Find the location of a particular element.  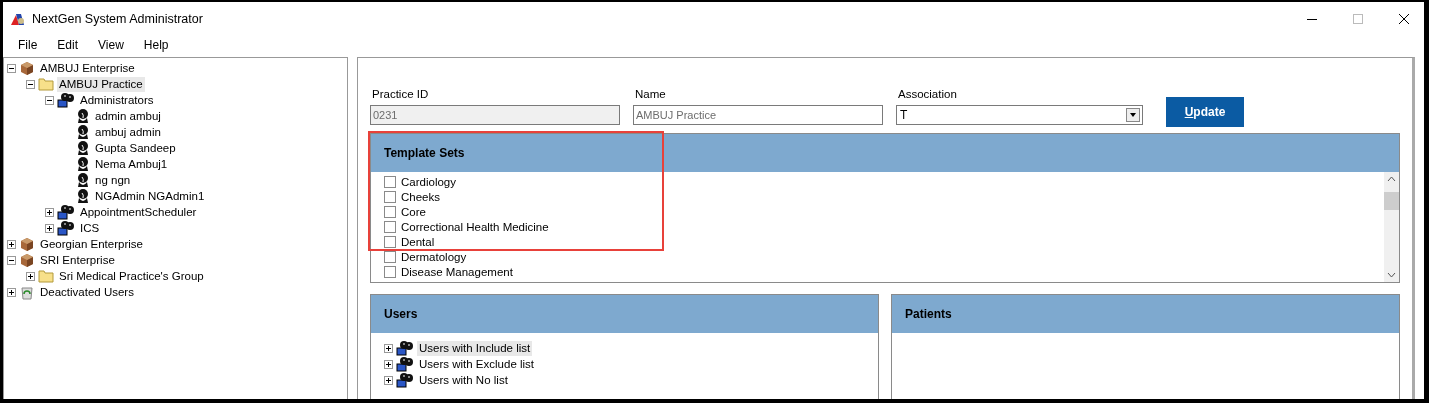

tree-item: Sri Medical Practice's Group is located at coordinates (131, 276).